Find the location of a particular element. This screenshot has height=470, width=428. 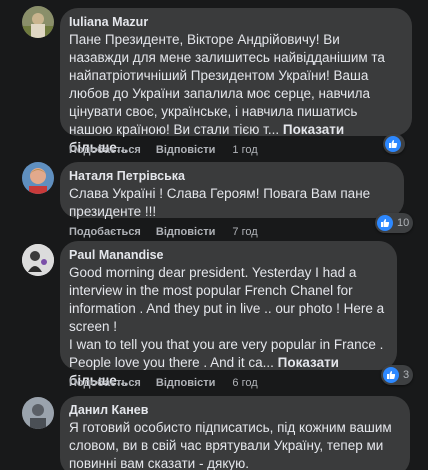

comment-author: Данил Канев is located at coordinates (233, 410).